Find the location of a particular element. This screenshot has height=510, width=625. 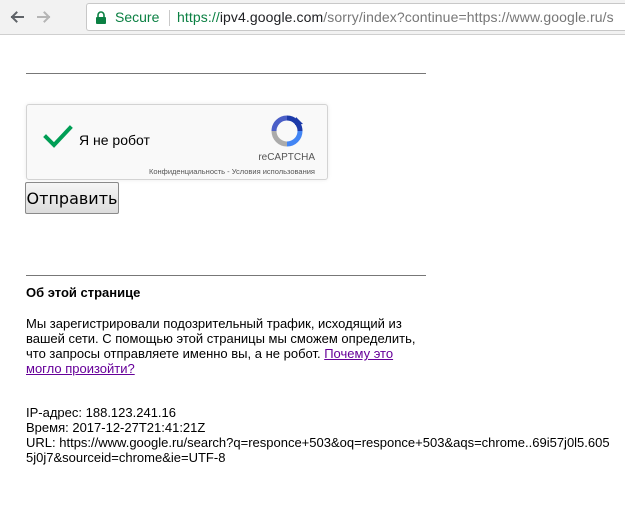

ip-value: 188.123.241.16 is located at coordinates (130, 412).